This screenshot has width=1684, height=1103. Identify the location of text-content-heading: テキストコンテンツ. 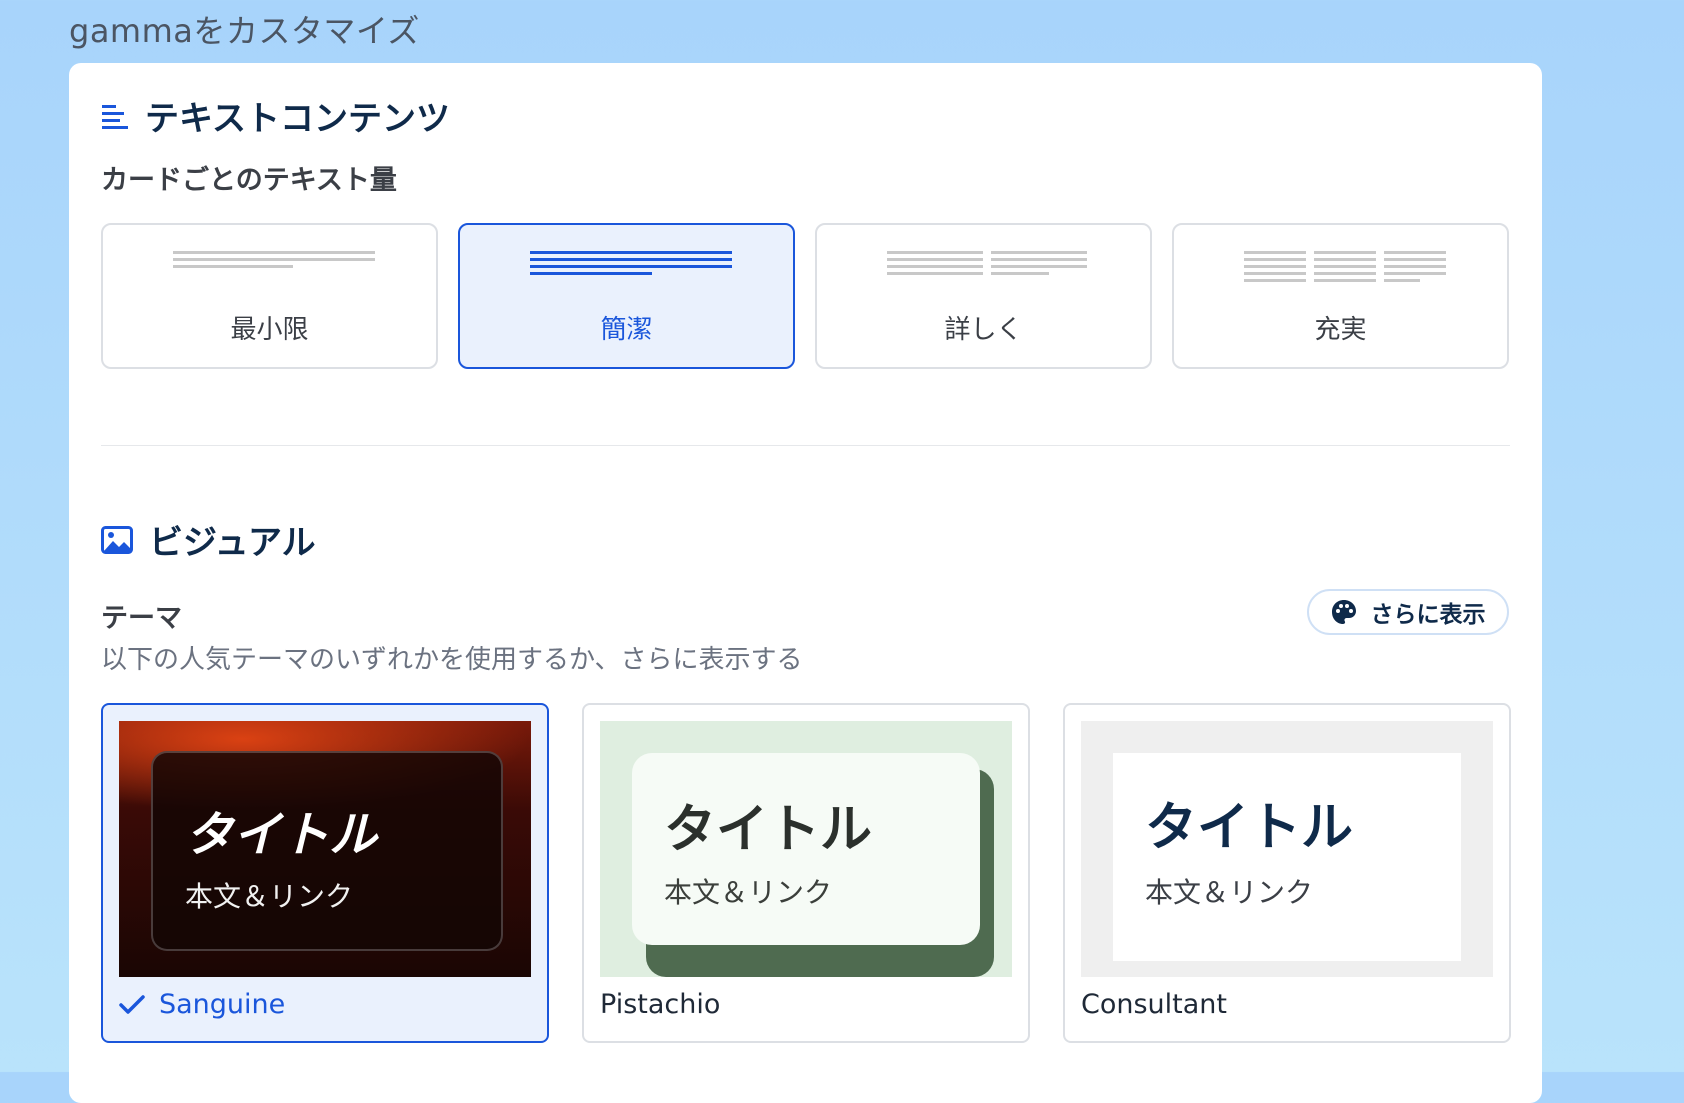
(275, 115).